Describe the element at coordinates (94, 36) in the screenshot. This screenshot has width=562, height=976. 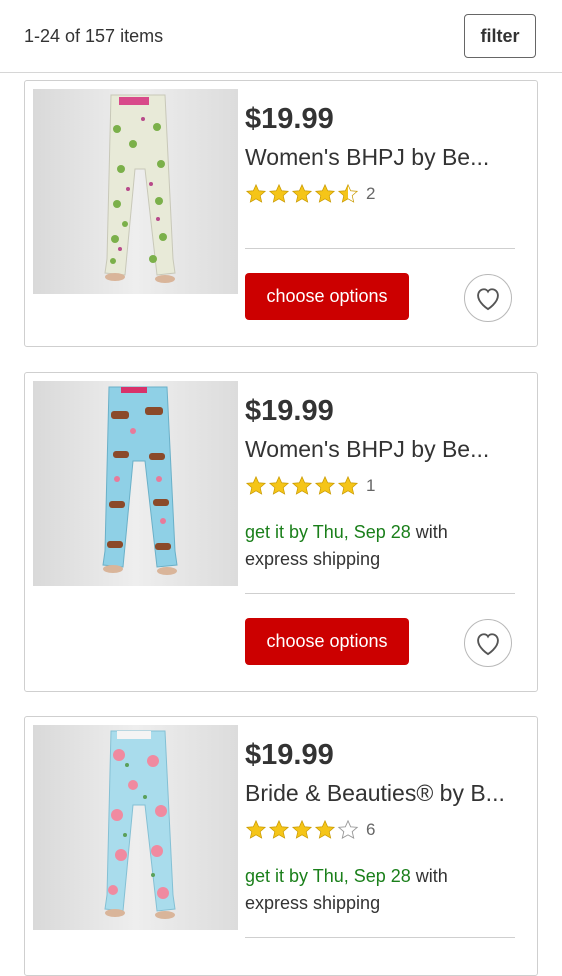
I see `results-count: 1-24 of 157 items` at that location.